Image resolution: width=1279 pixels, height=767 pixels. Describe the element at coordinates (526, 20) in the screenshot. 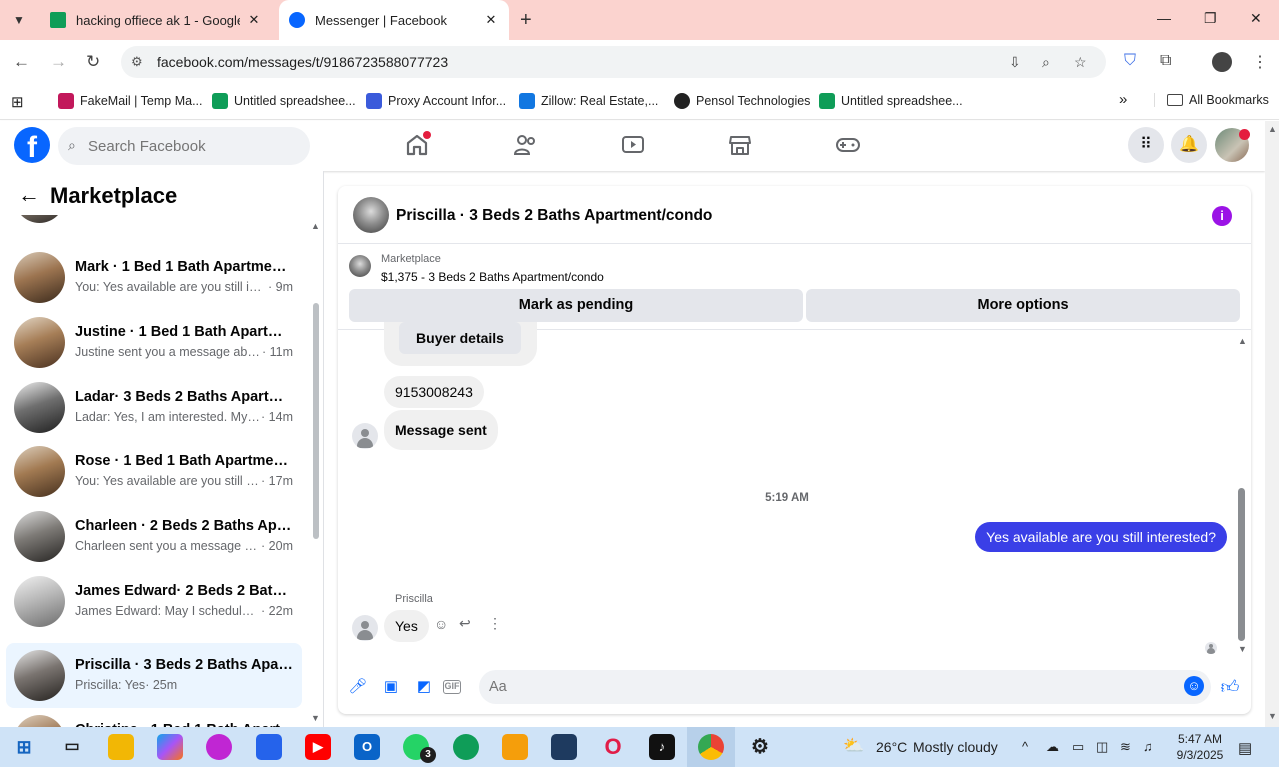

I see `new-tab-button: +` at that location.